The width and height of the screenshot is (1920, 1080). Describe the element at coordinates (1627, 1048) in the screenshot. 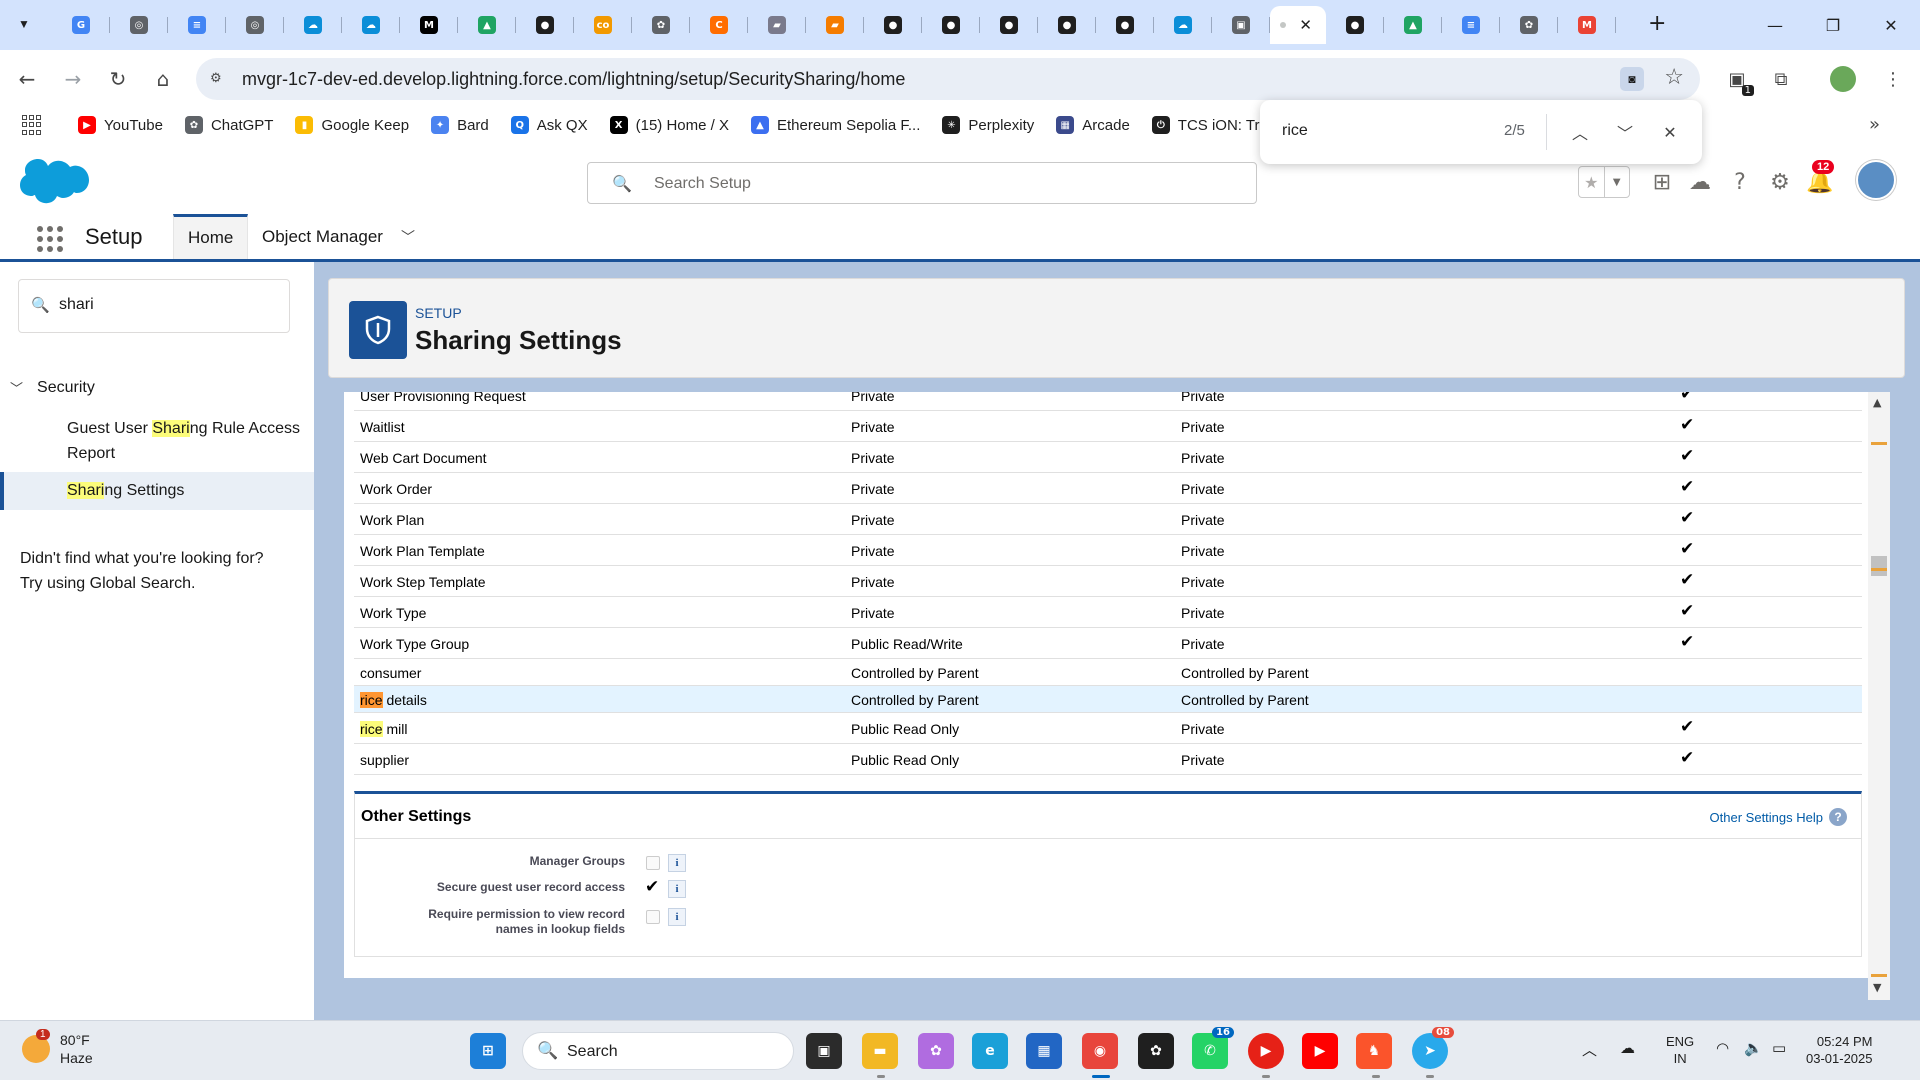

I see `onedrive-cloud-icon: ☁` at that location.